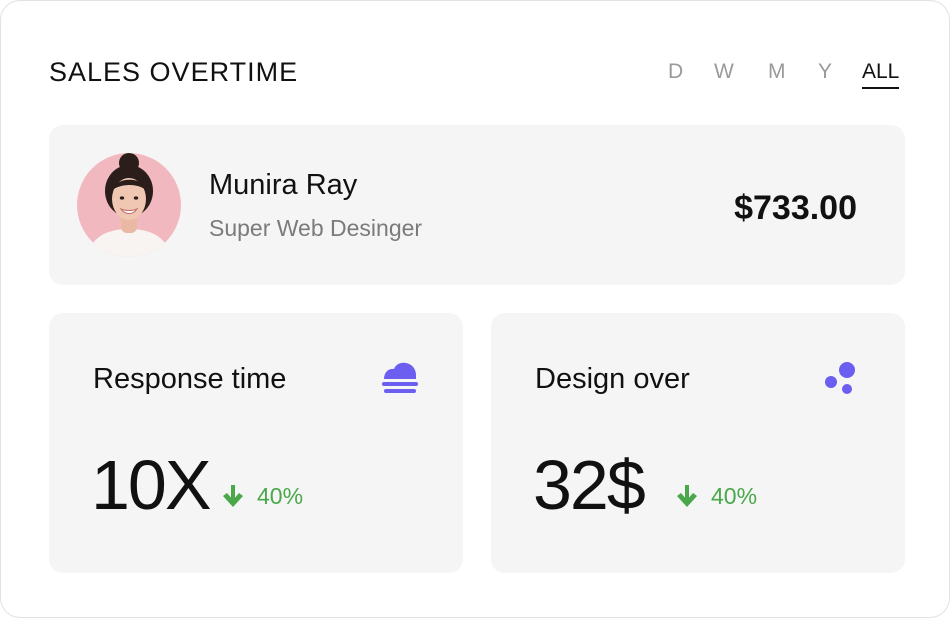 This screenshot has width=952, height=620. Describe the element at coordinates (795, 208) in the screenshot. I see `profile-amount: $733.00` at that location.